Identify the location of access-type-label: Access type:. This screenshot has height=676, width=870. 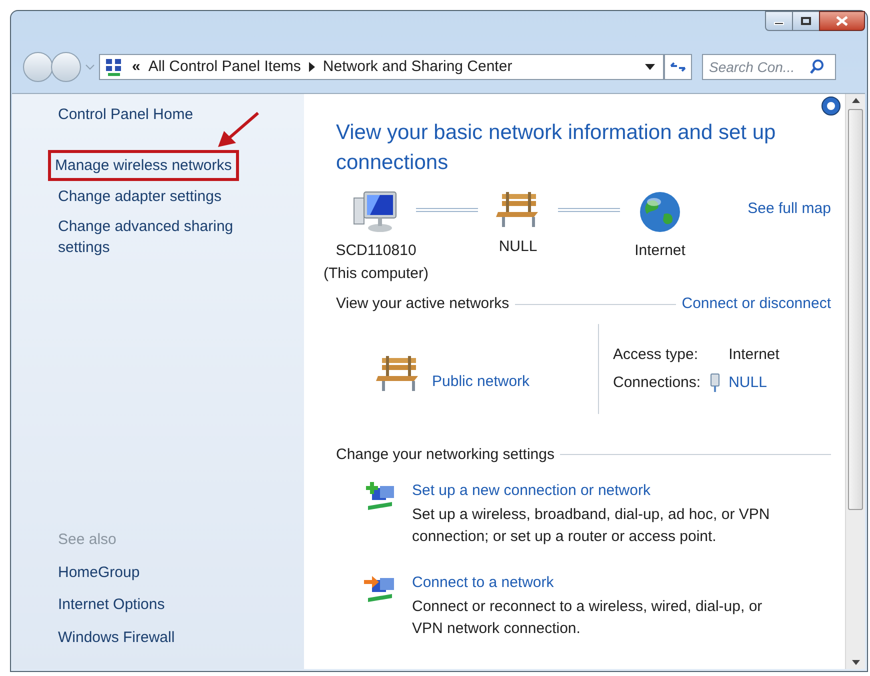
(656, 354).